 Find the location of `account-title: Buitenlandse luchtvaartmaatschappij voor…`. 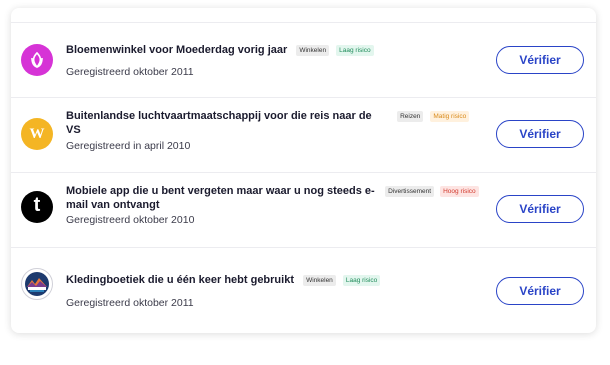

account-title: Buitenlandse luchtvaartmaatschappij voor… is located at coordinates (219, 123).